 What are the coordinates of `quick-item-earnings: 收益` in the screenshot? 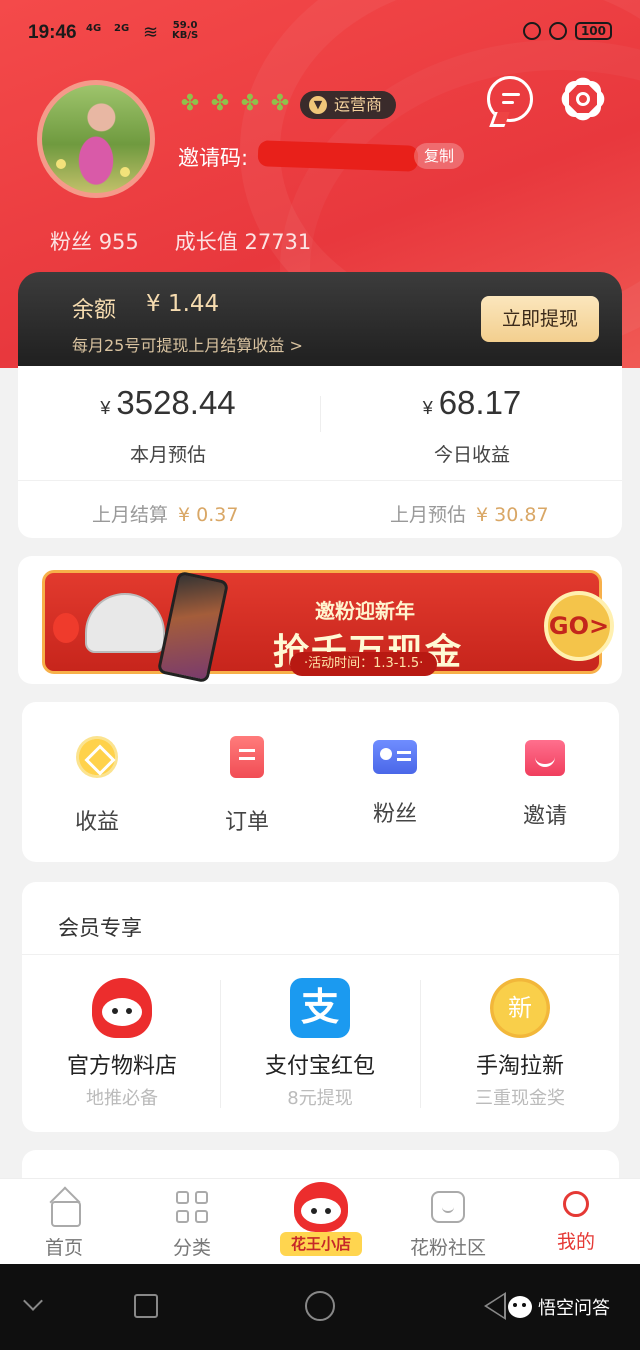 It's located at (97, 786).